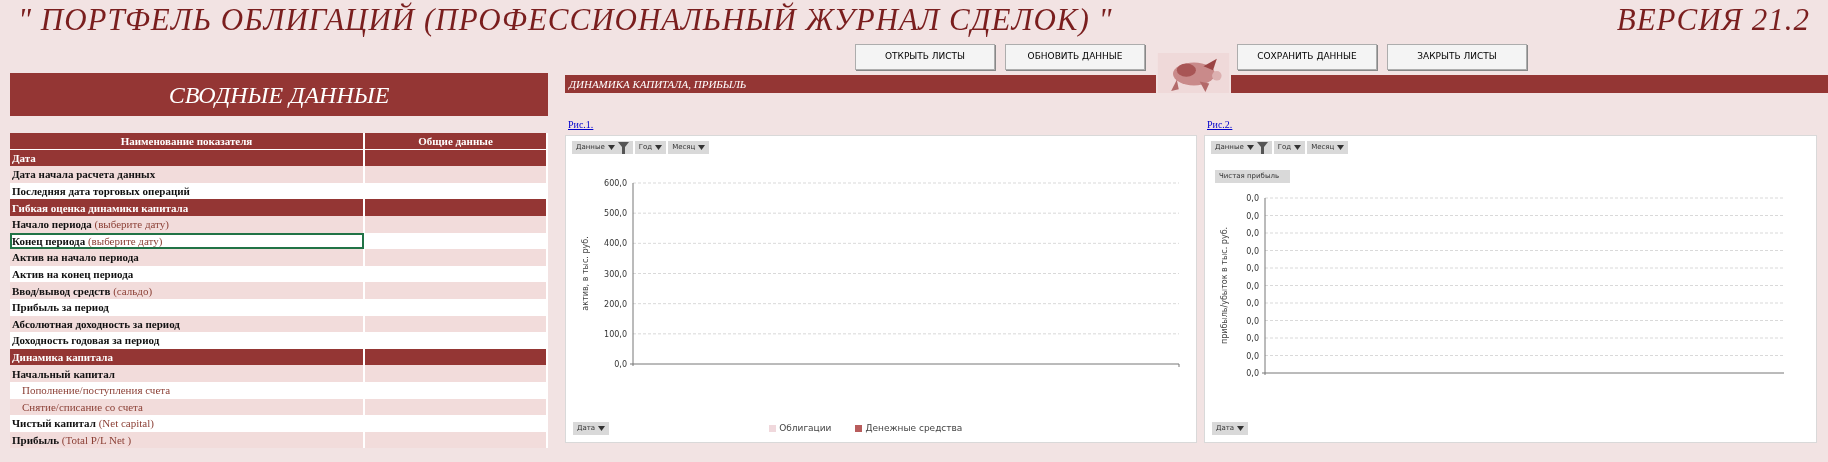 The image size is (1828, 462). I want to click on section-header-cell: Гибкая оценка динамики капитала, so click(187, 207).